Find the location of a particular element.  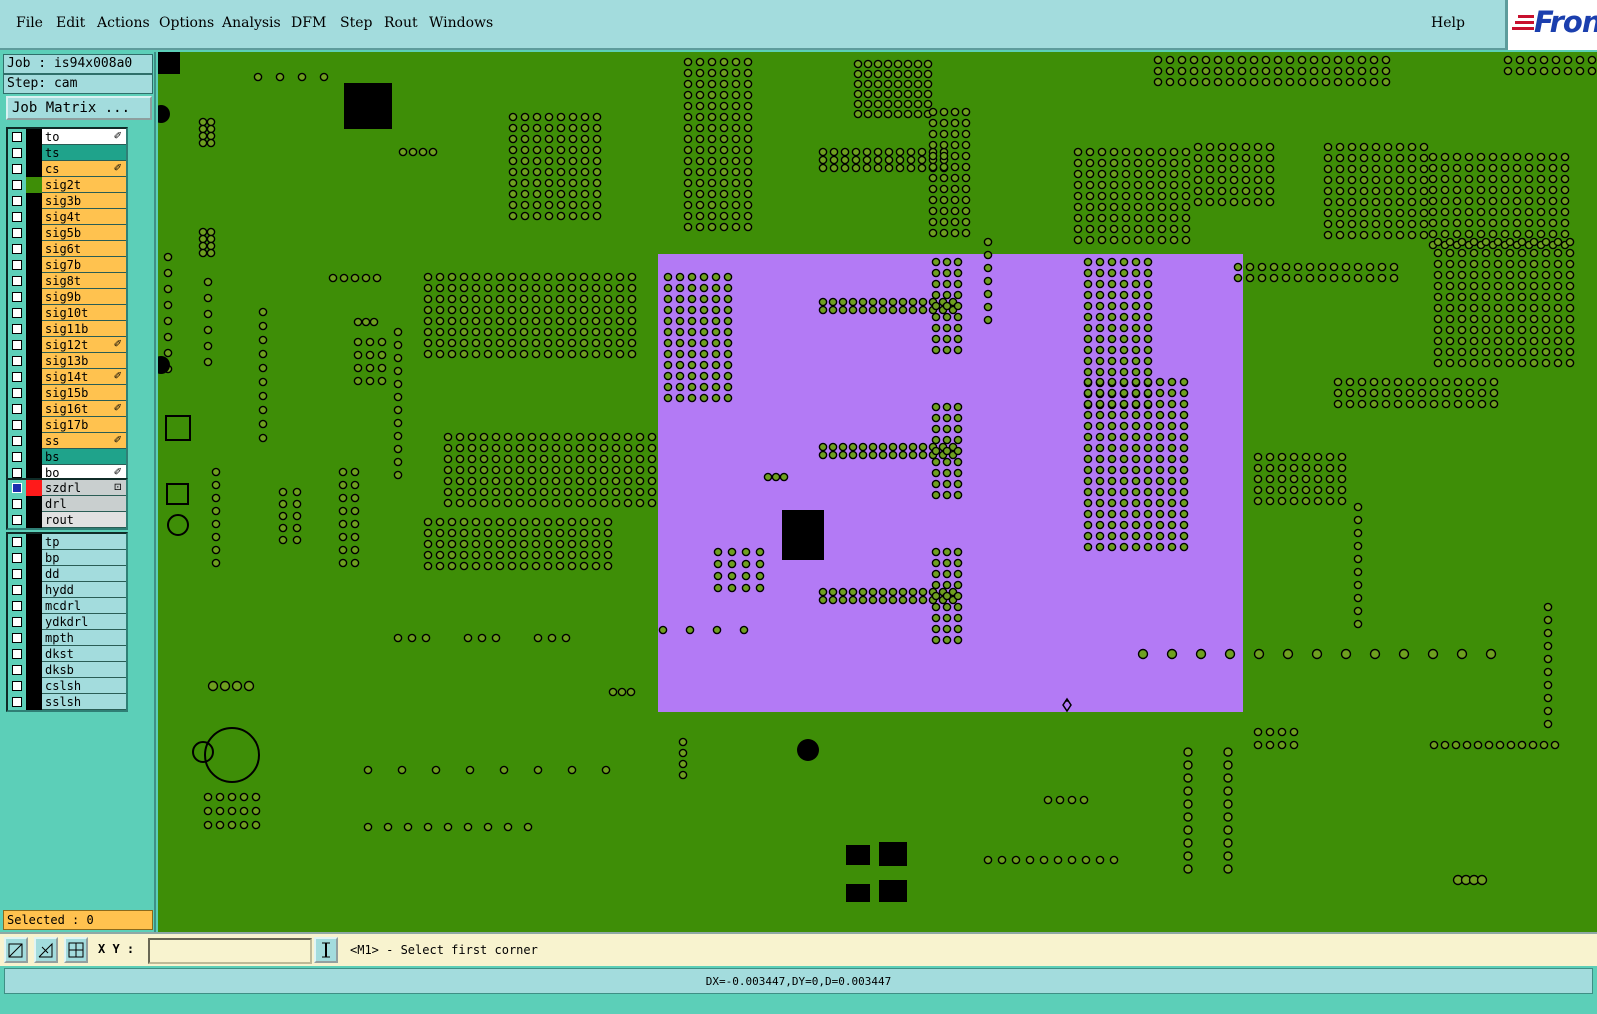

layer-row-sig7b: sig7b is located at coordinates (67, 265).